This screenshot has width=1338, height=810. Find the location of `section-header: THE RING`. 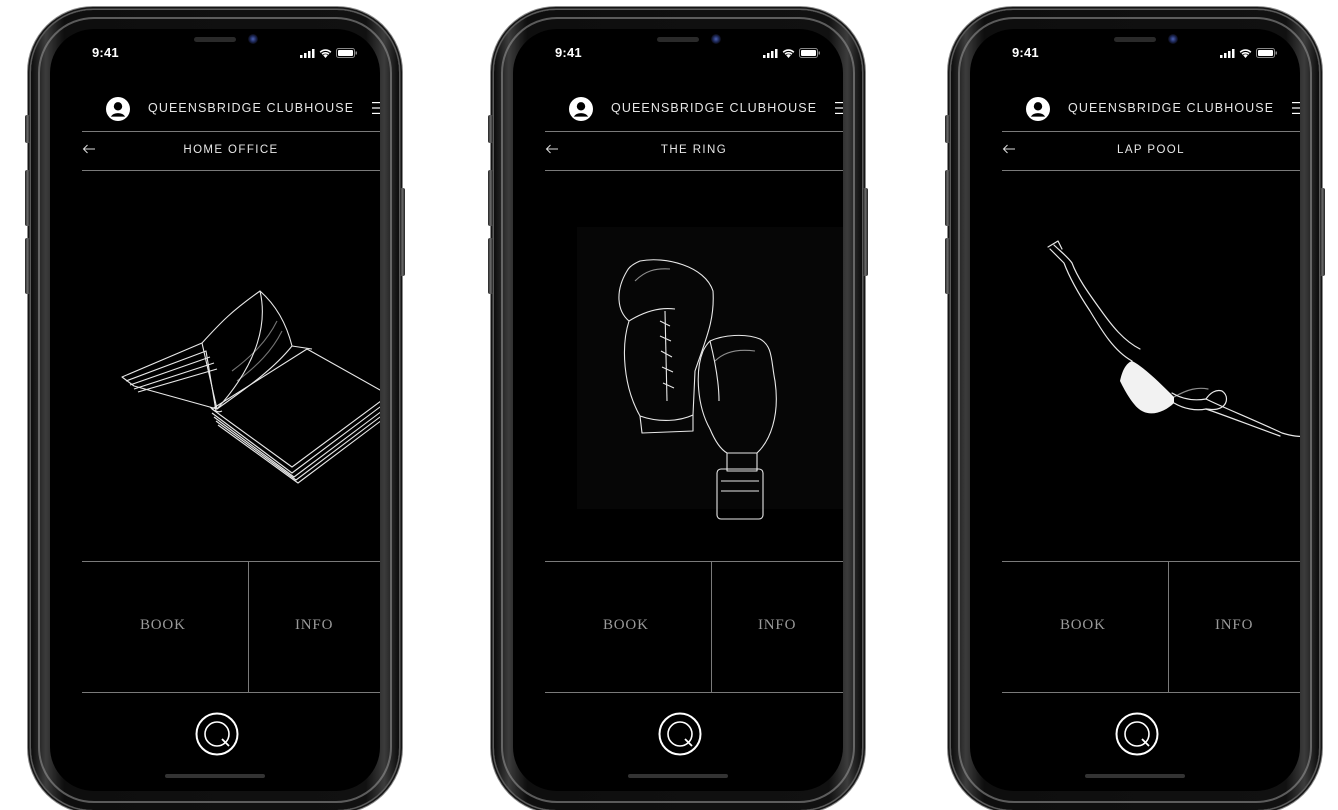

section-header: THE RING is located at coordinates (694, 151).